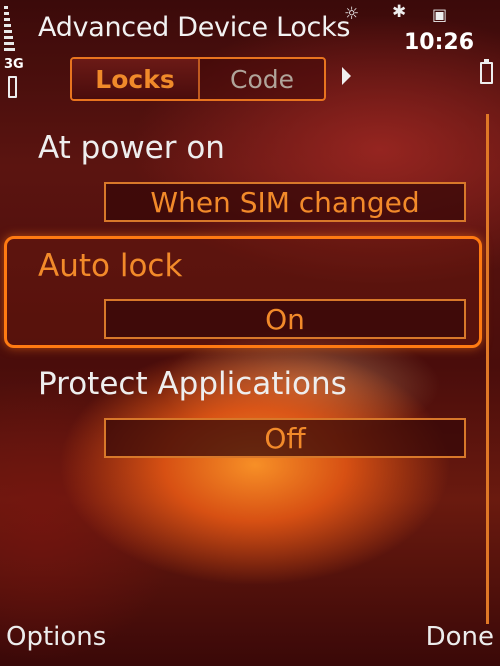 This screenshot has width=500, height=666. What do you see at coordinates (440, 14) in the screenshot?
I see `keyboard-icon: ▣` at bounding box center [440, 14].